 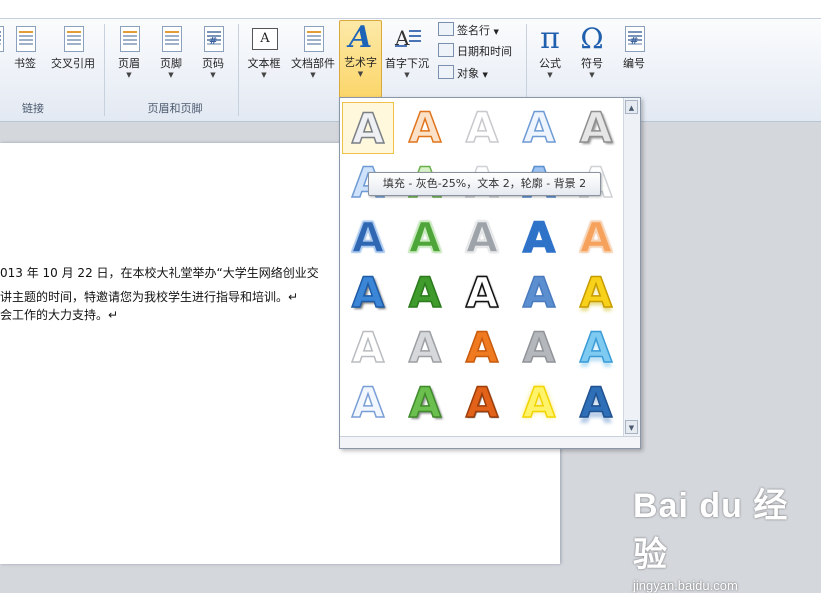 I want to click on group-label-header-footer: 页眉和页脚, so click(x=175, y=108).